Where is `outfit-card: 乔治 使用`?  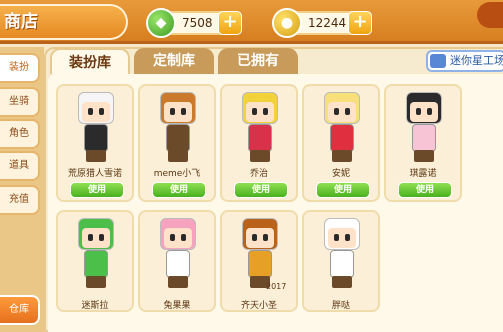 outfit-card: 乔治 使用 is located at coordinates (259, 143).